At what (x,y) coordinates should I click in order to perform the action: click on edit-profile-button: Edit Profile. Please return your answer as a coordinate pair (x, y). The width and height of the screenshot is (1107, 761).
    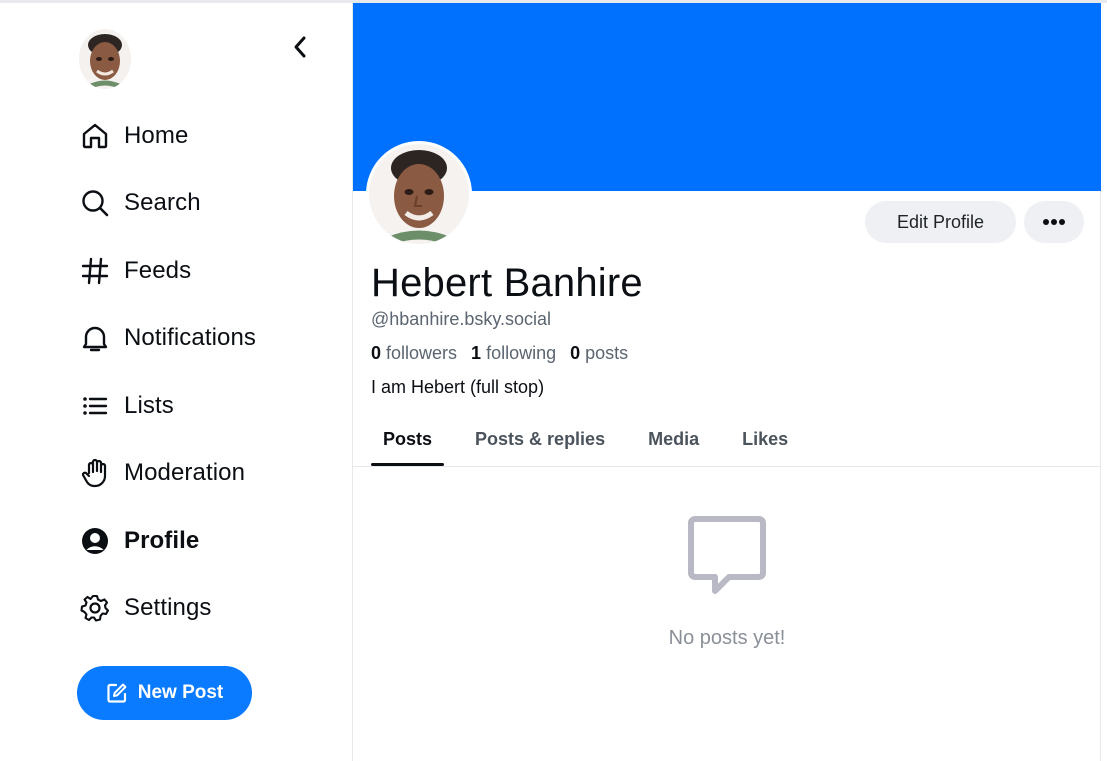
    Looking at the image, I should click on (940, 222).